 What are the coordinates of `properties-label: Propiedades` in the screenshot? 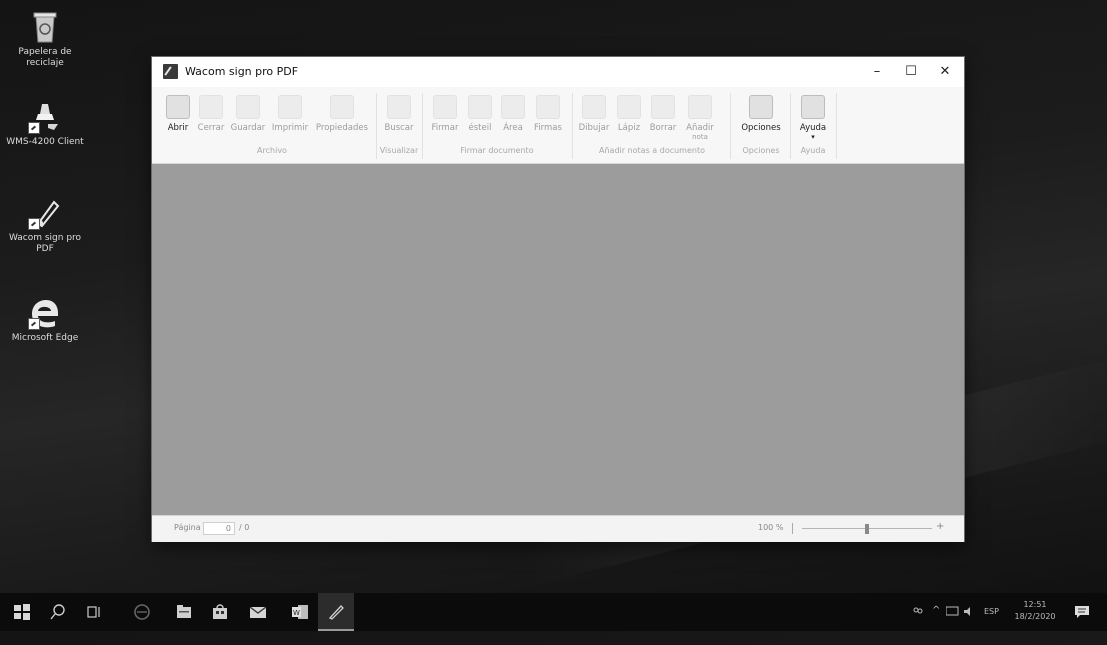 It's located at (342, 128).